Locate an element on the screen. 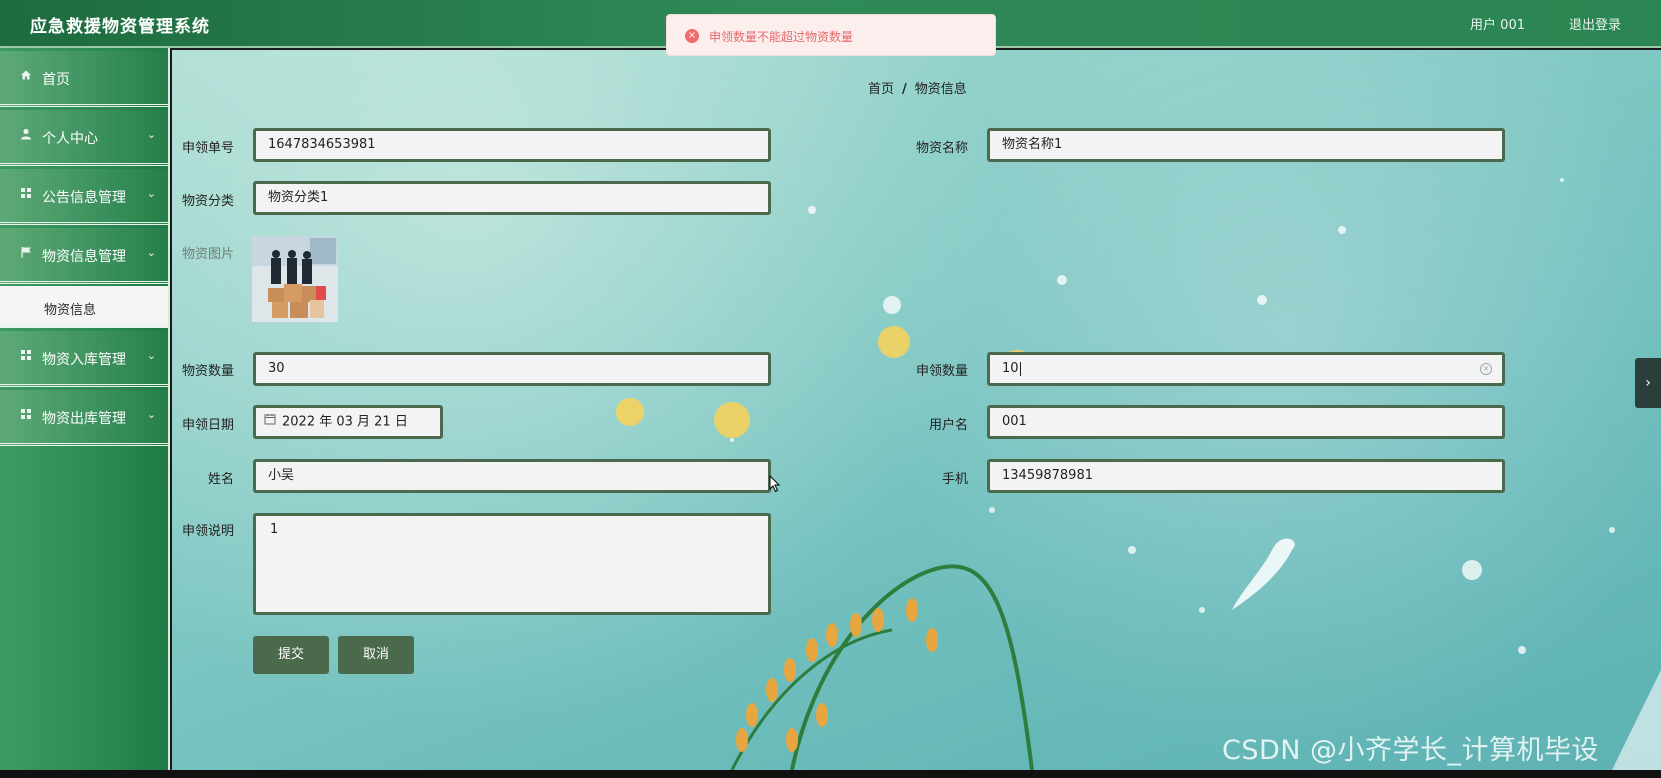  sidebar-item-profile: 个人中心 ⌄ is located at coordinates (84, 138).